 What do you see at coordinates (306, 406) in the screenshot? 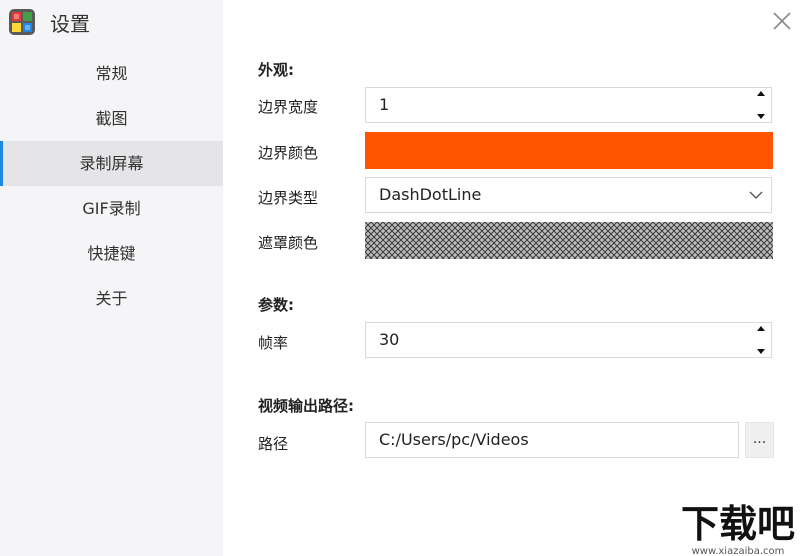
I see `output-section-title: 视频输出路径:` at bounding box center [306, 406].